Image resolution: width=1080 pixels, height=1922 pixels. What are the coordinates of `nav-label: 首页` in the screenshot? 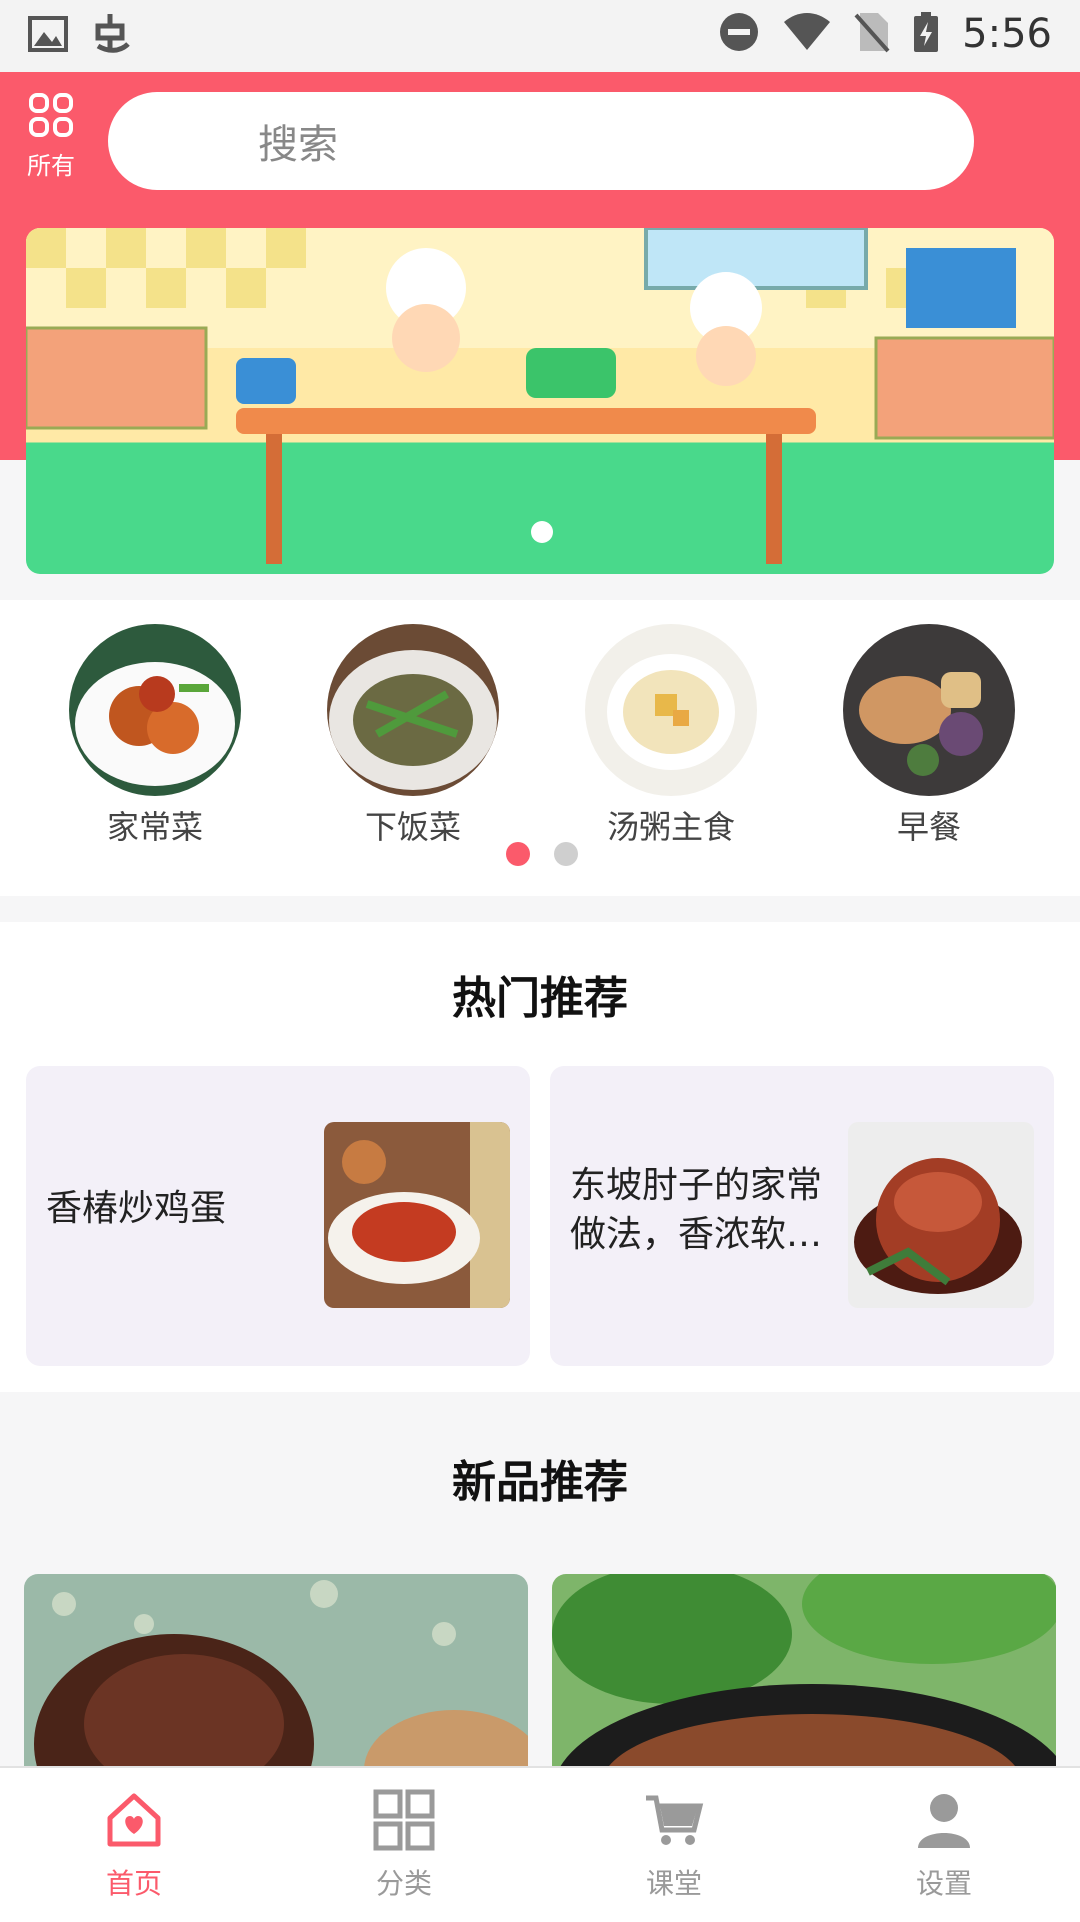 It's located at (133, 1883).